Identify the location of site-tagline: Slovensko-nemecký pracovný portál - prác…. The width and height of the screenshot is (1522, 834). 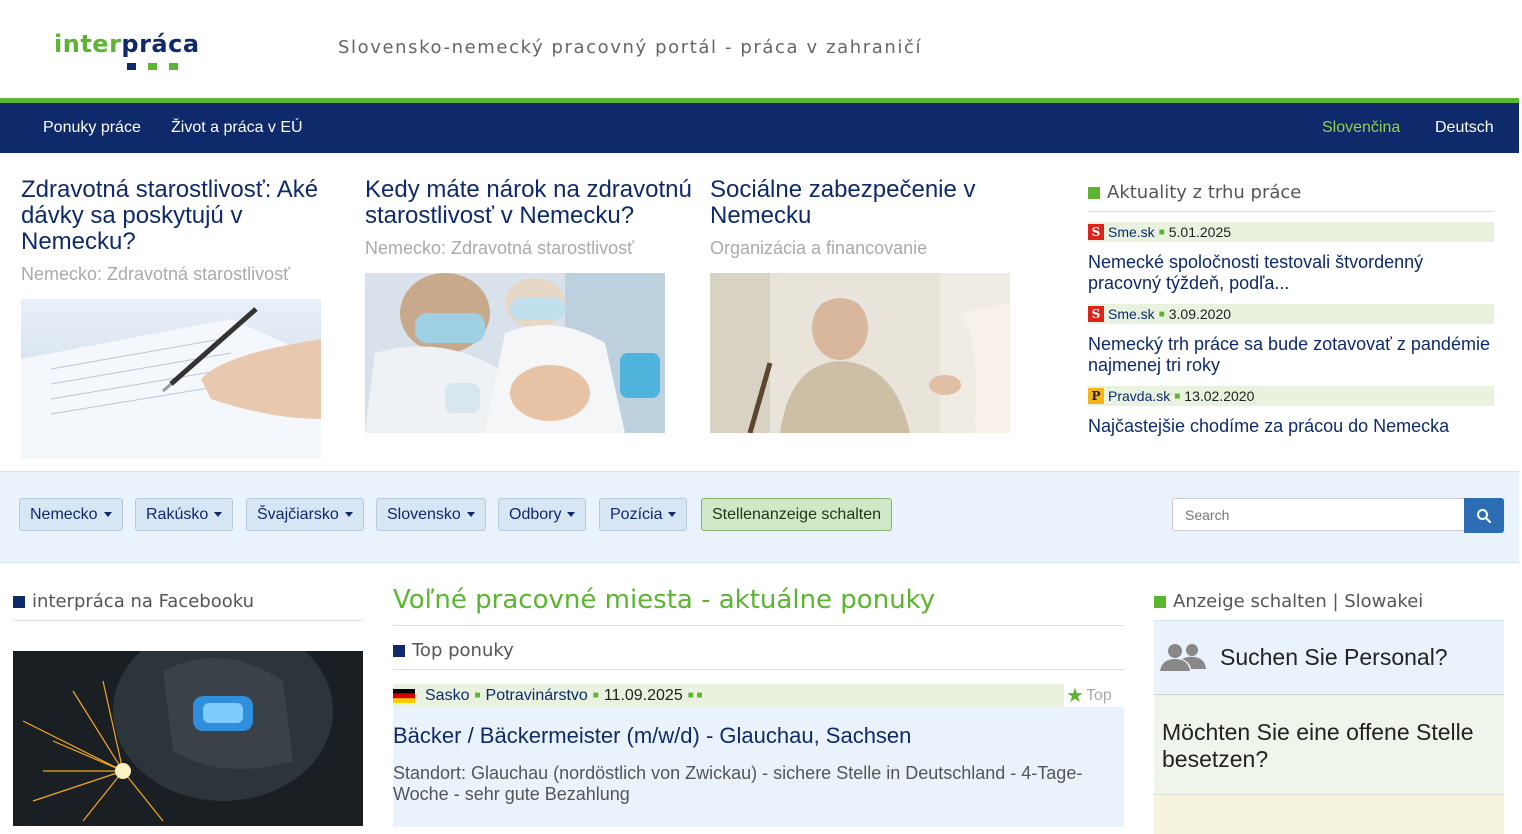
(630, 47).